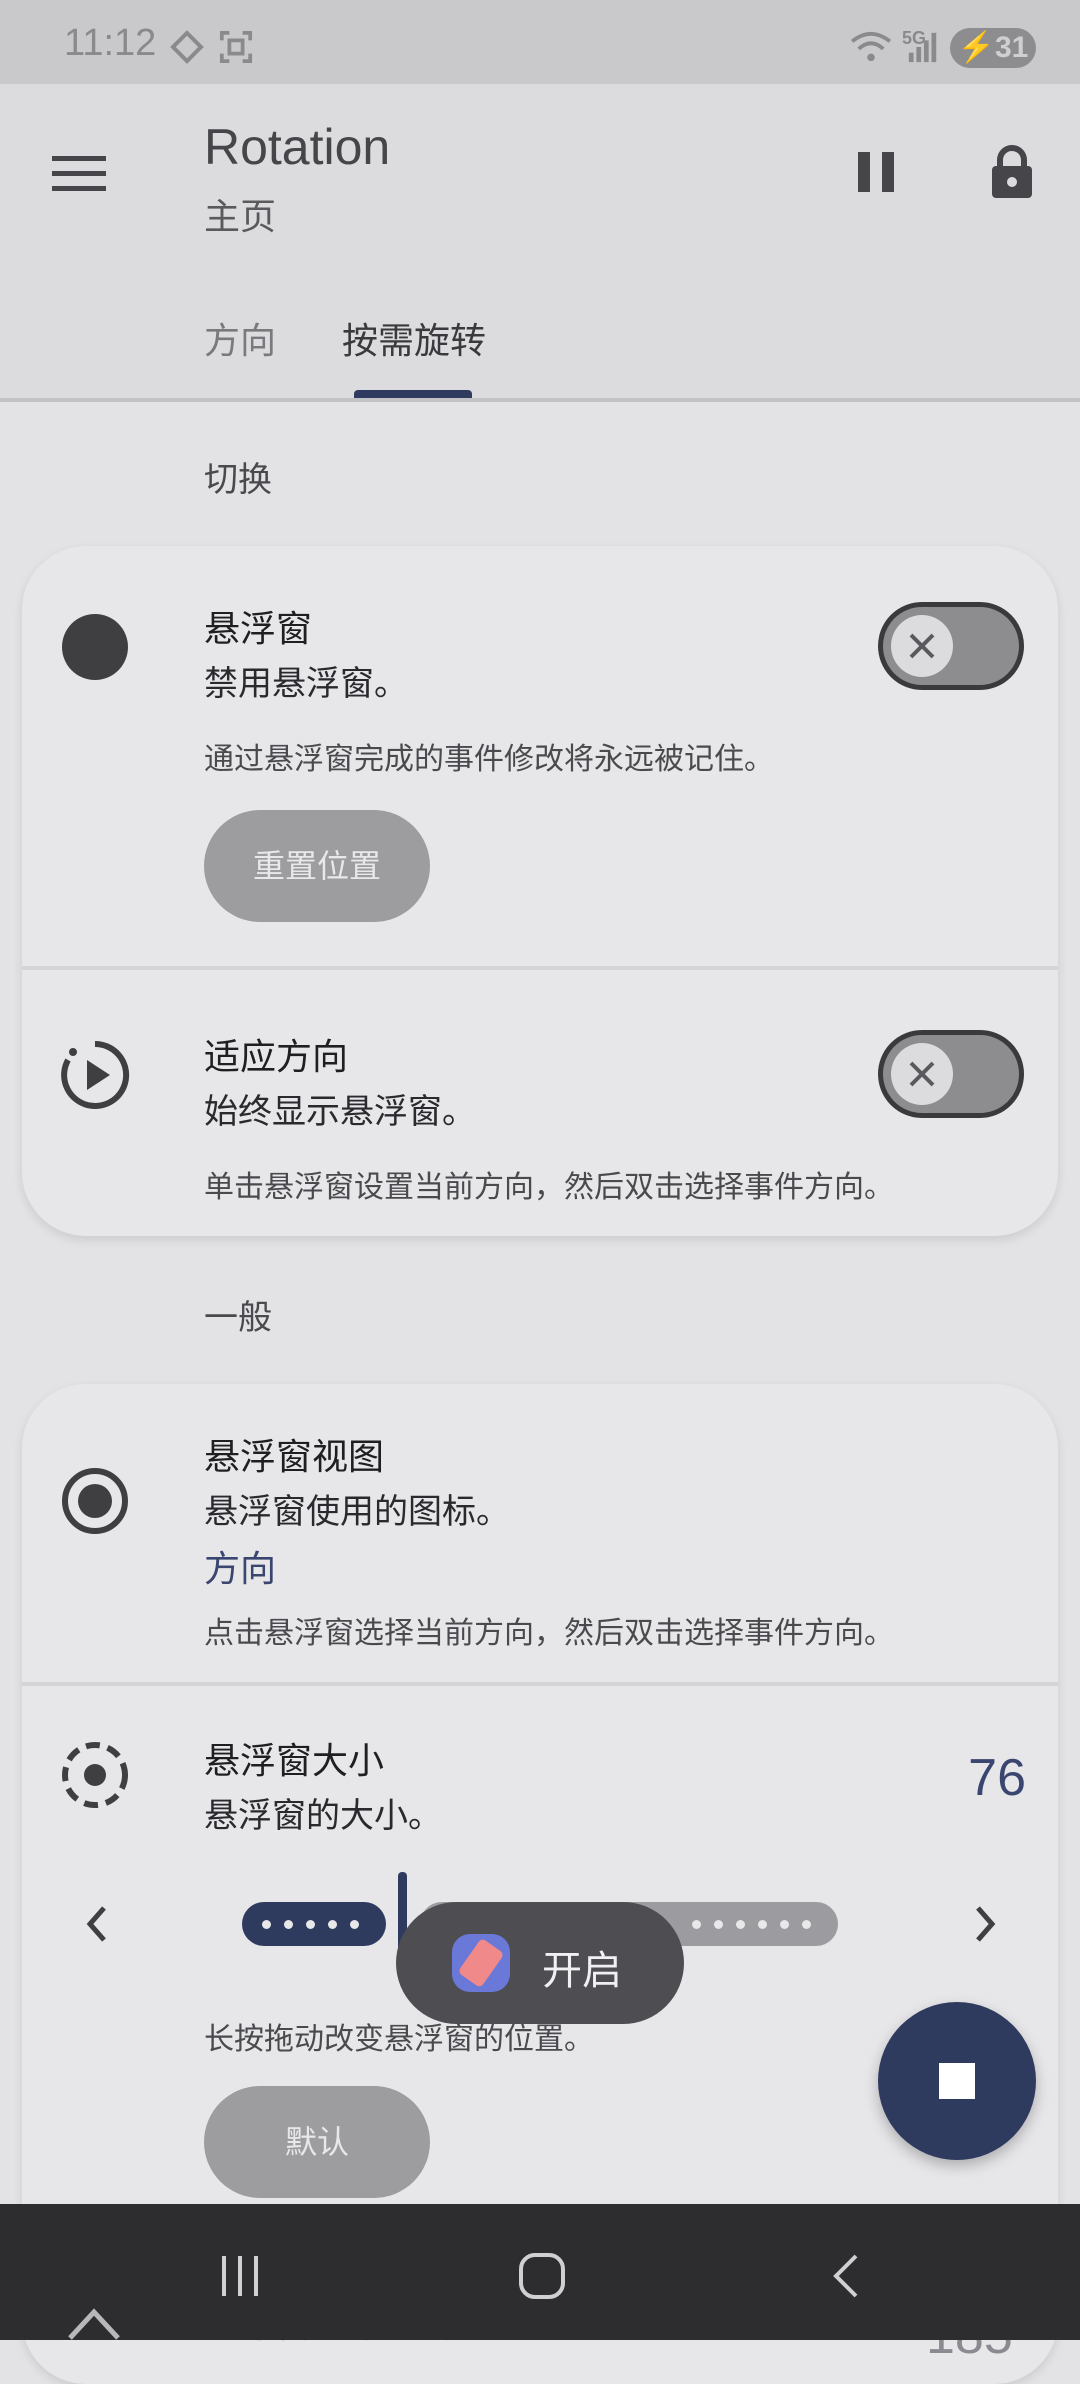 This screenshot has height=2384, width=1080. What do you see at coordinates (317, 866) in the screenshot?
I see `reset-position-button: 重置位置` at bounding box center [317, 866].